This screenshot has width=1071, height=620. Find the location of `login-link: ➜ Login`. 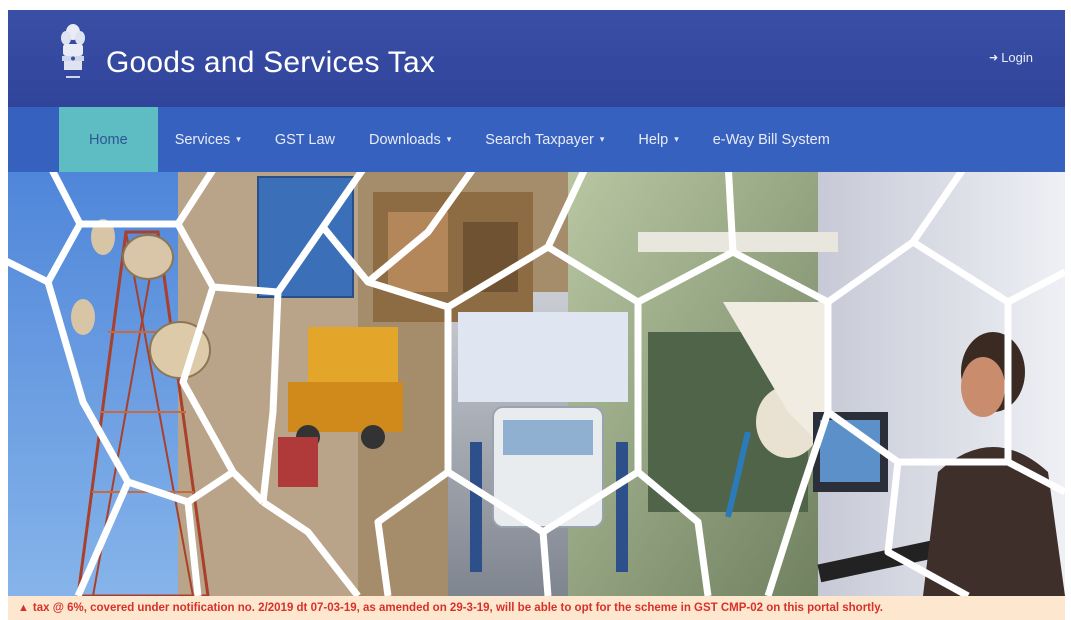

login-link: ➜ Login is located at coordinates (1011, 57).